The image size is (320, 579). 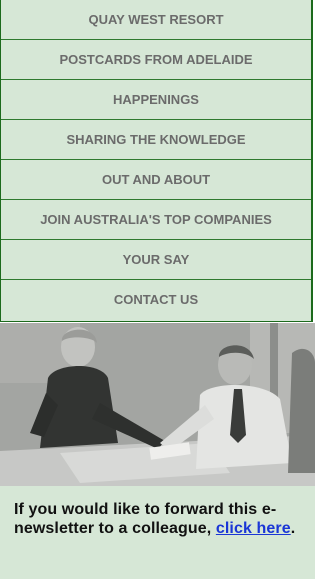 What do you see at coordinates (293, 528) in the screenshot?
I see `forward-note-text-after: .` at bounding box center [293, 528].